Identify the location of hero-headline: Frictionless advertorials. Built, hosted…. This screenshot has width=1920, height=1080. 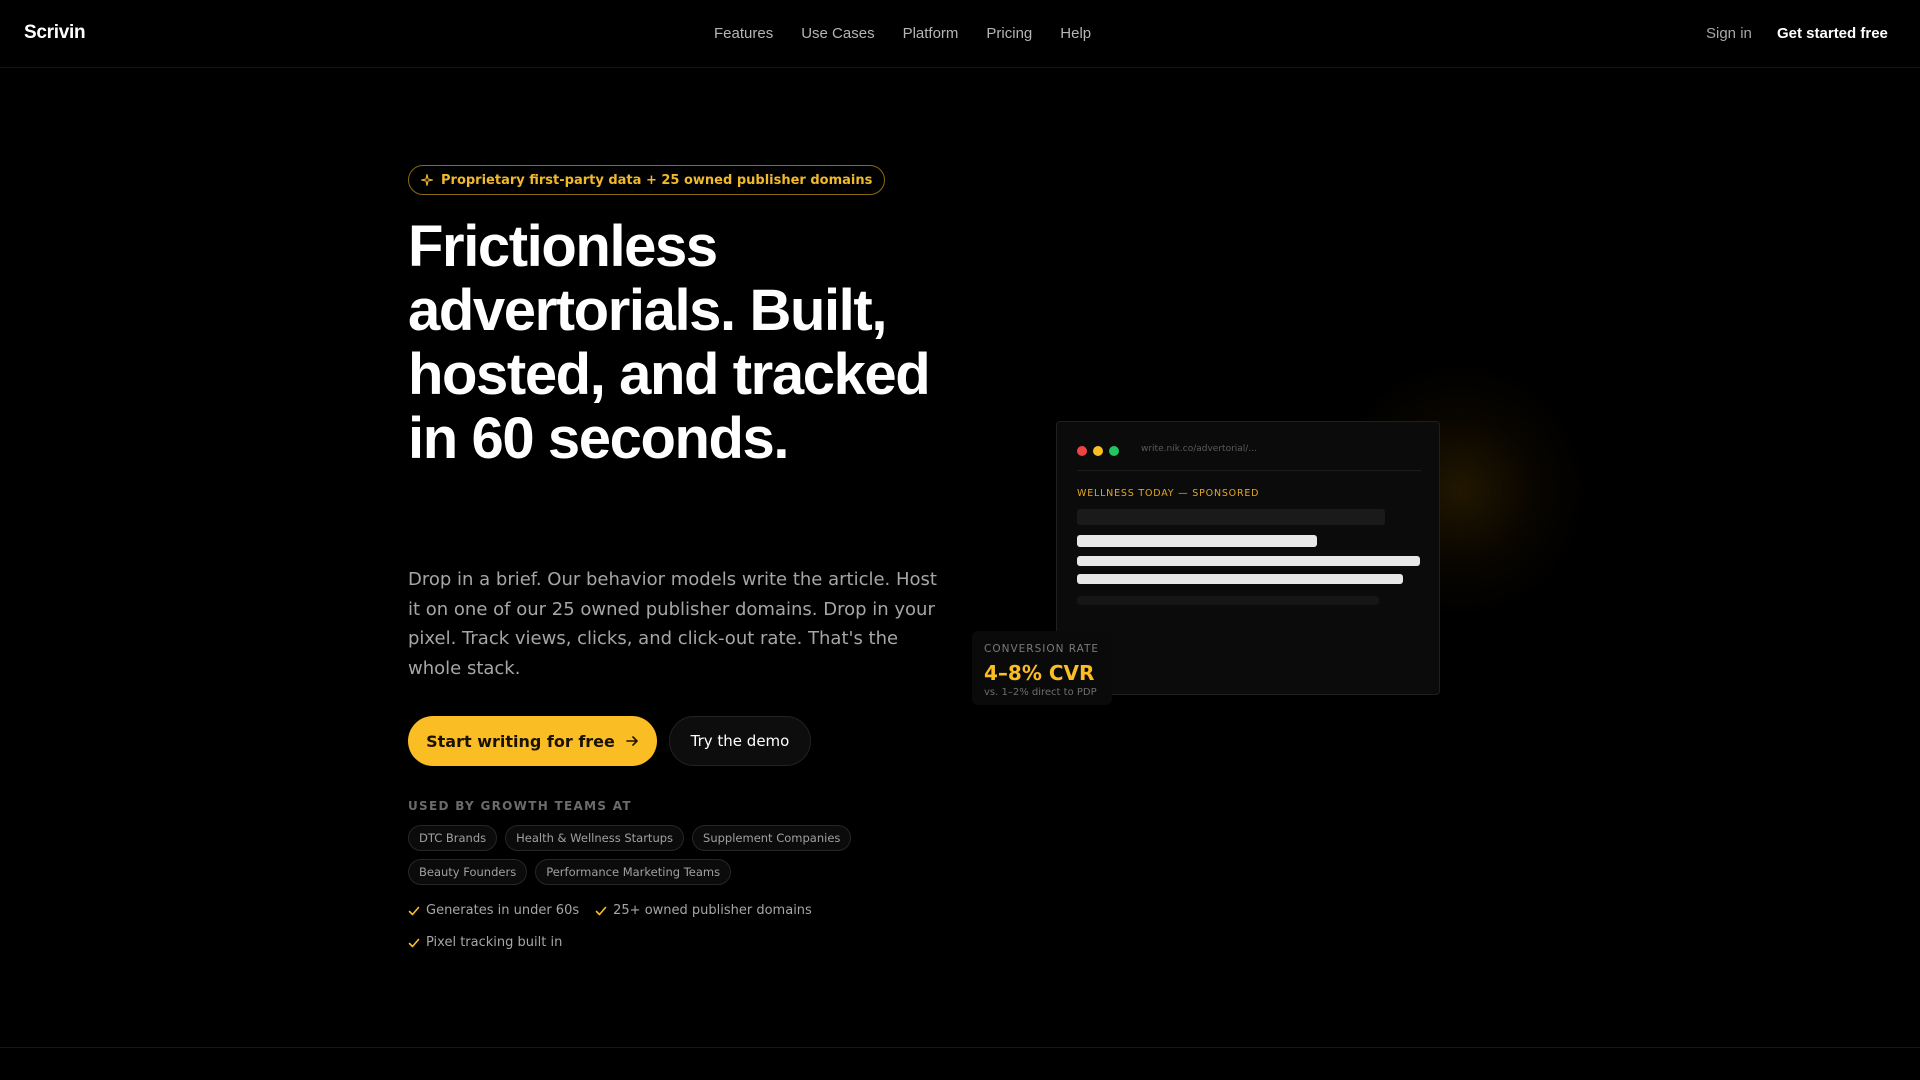
(669, 342).